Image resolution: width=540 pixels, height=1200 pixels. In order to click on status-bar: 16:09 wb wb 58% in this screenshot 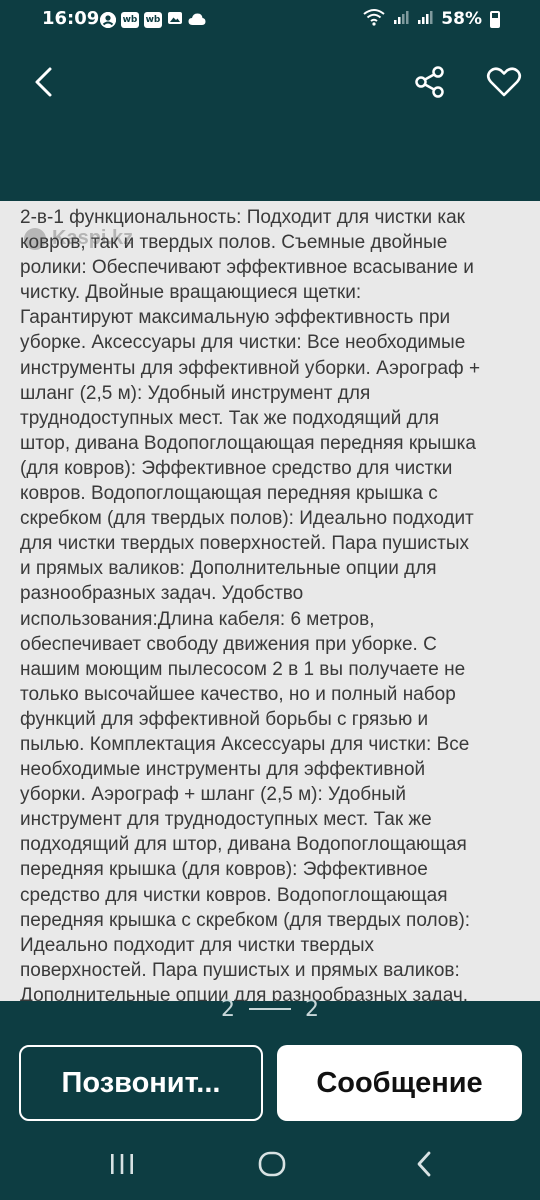, I will do `click(270, 20)`.